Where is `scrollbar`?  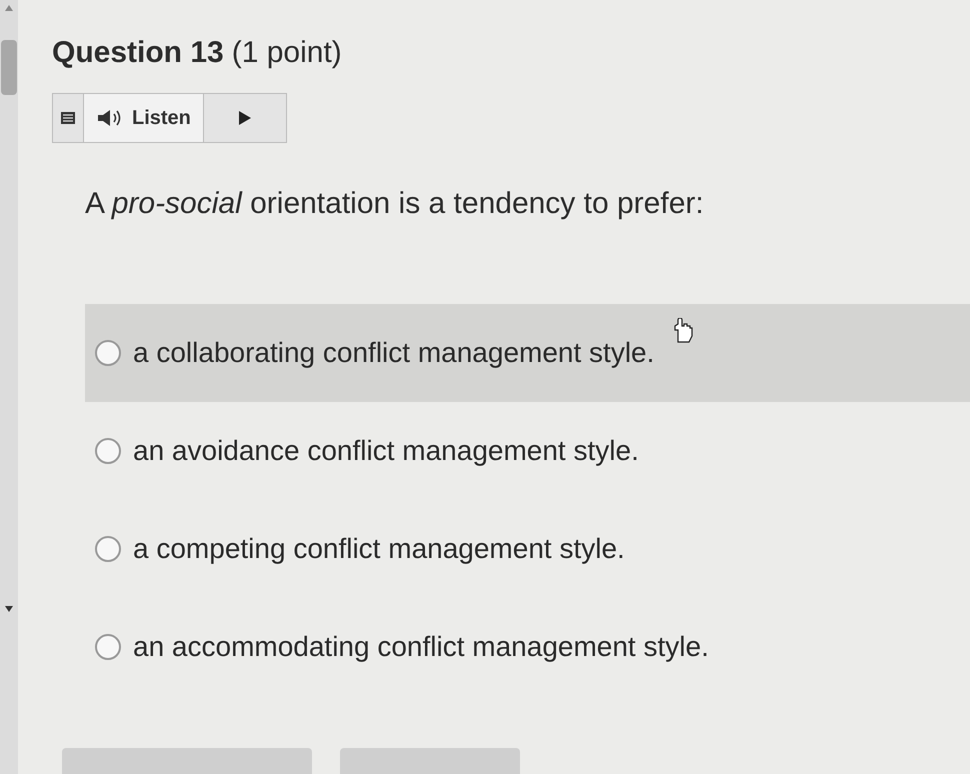
scrollbar is located at coordinates (9, 387).